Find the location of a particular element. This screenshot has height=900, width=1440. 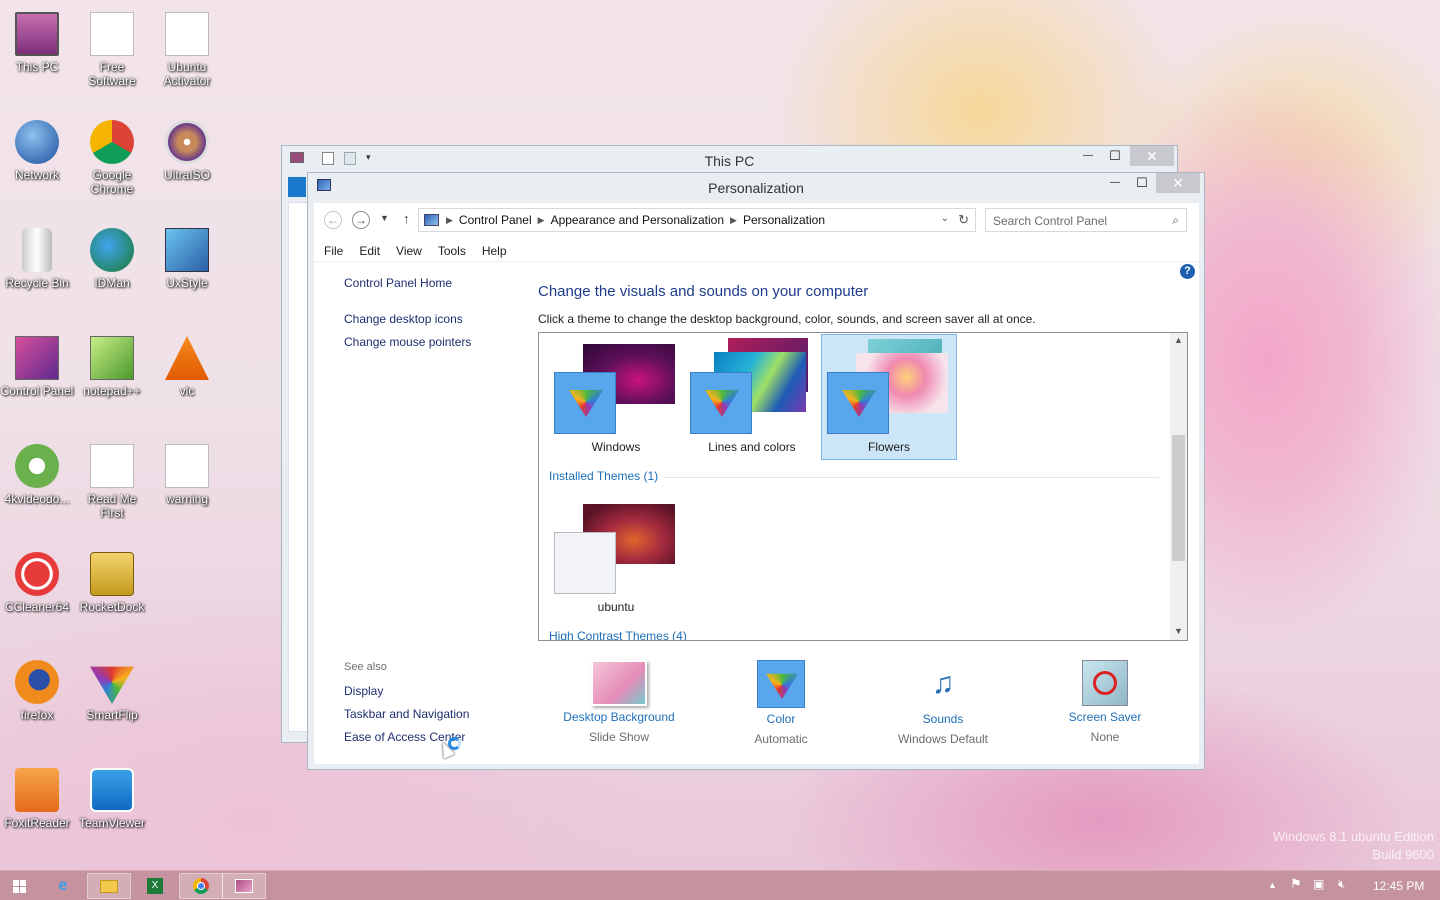

address-dropdown-icon: ⌄ is located at coordinates (945, 218).